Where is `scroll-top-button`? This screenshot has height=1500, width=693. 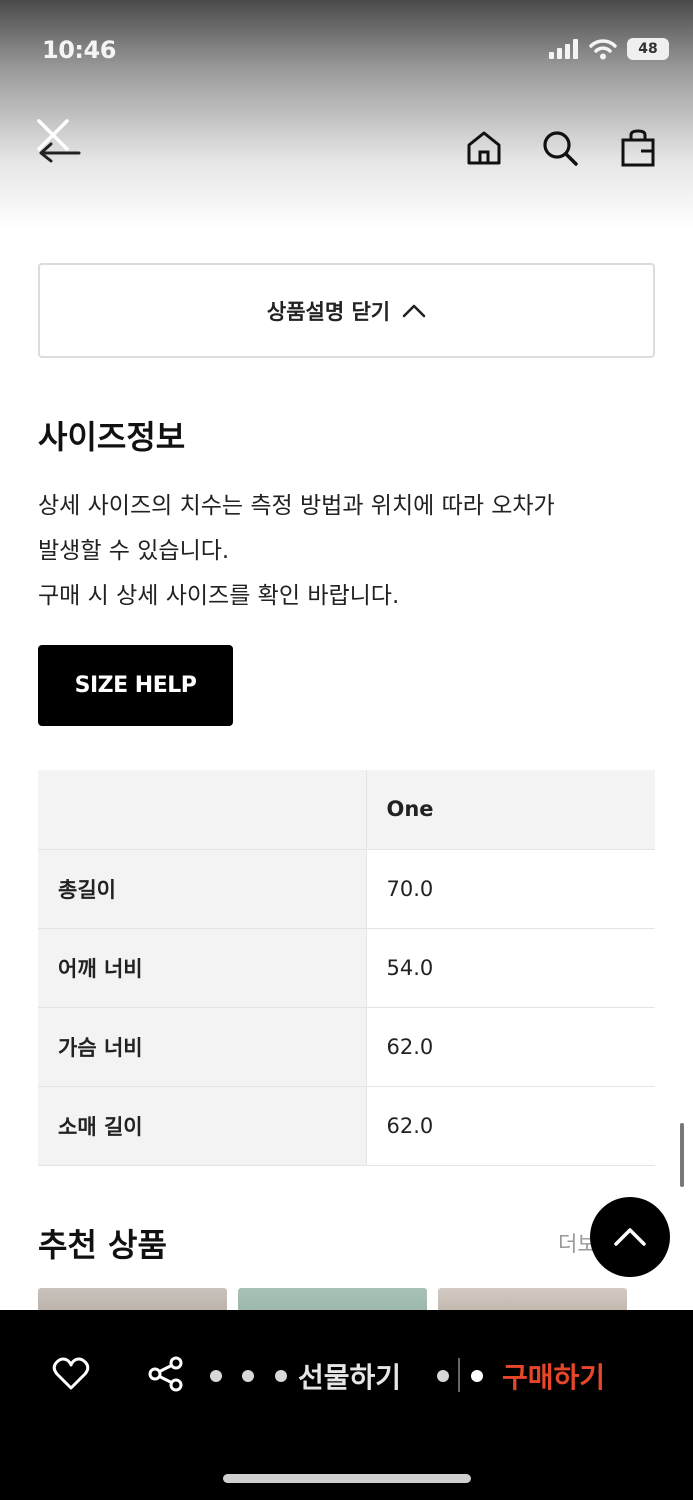 scroll-top-button is located at coordinates (630, 1237).